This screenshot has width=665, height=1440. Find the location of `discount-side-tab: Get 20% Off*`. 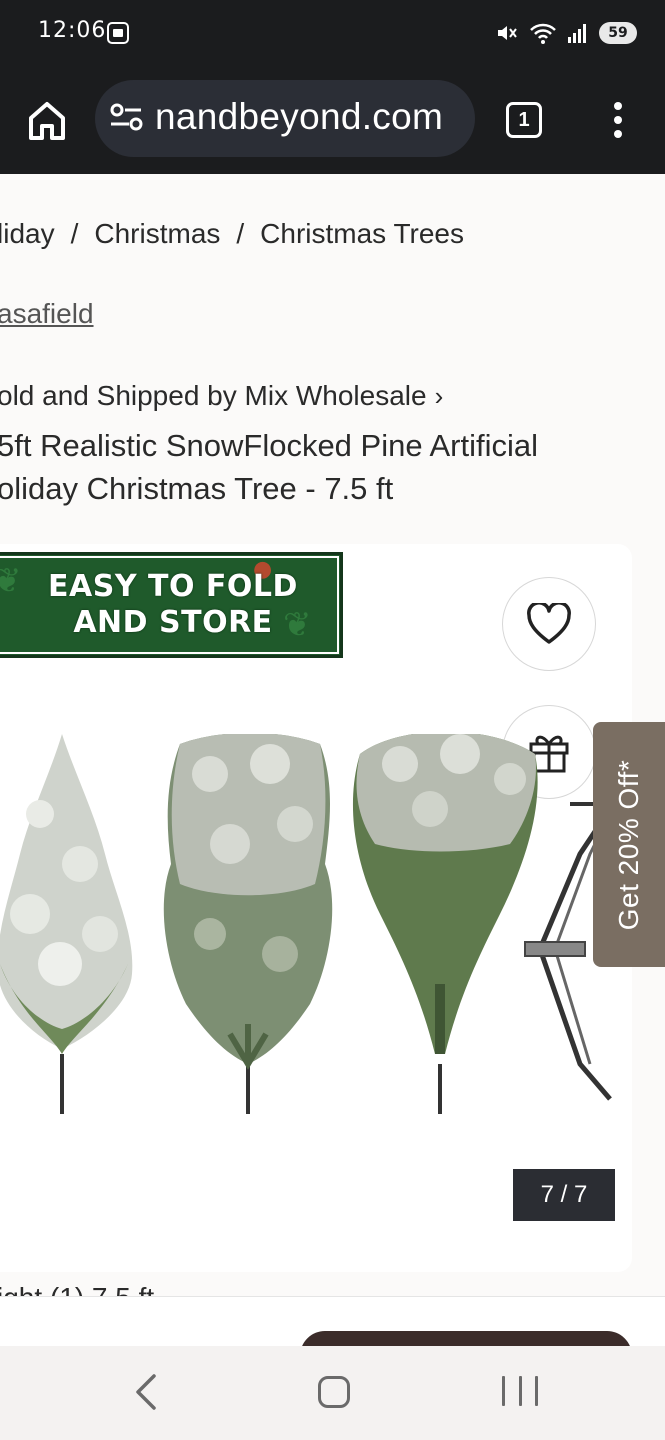

discount-side-tab: Get 20% Off* is located at coordinates (629, 844).